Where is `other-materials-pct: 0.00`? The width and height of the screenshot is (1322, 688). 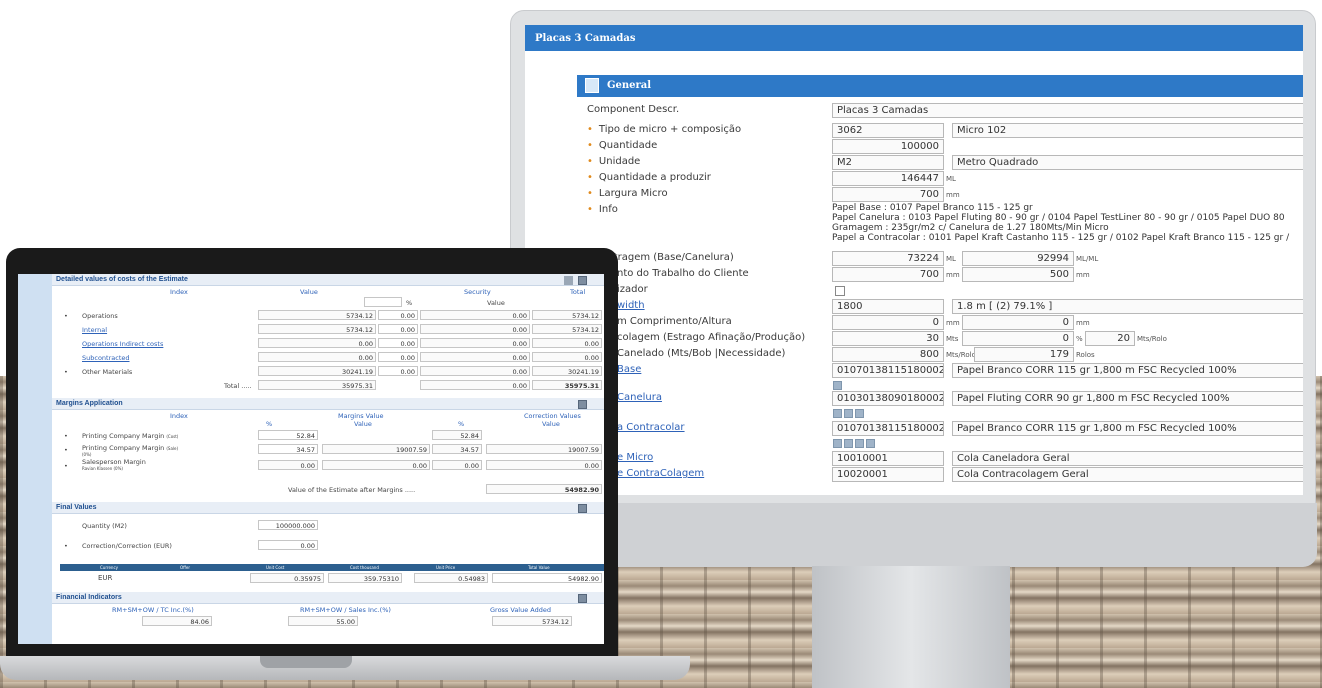 other-materials-pct: 0.00 is located at coordinates (398, 371).